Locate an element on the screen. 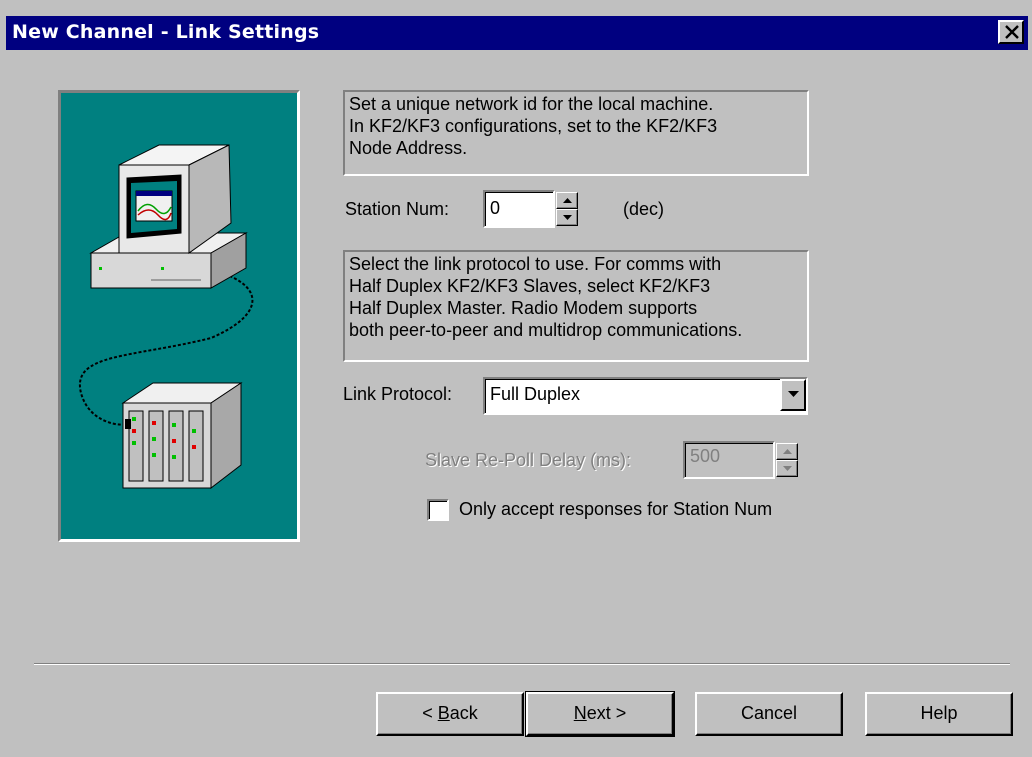  chevron-down-icon is located at coordinates (793, 394).